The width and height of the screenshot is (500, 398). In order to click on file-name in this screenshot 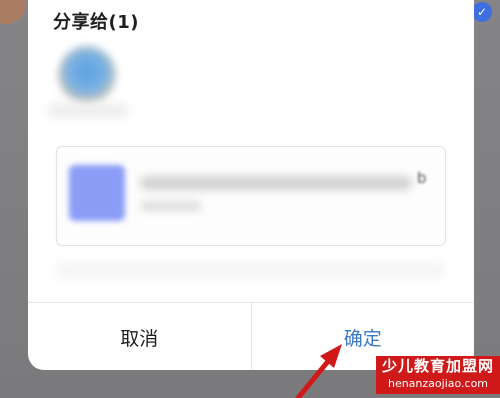, I will do `click(276, 183)`.